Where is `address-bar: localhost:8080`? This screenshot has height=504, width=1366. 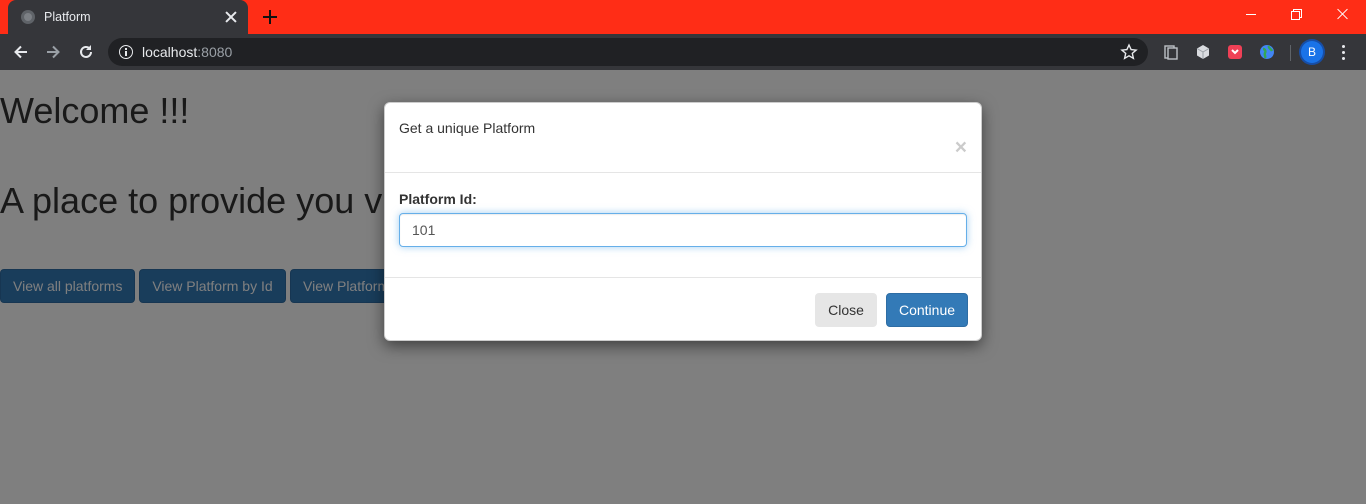 address-bar: localhost:8080 is located at coordinates (628, 52).